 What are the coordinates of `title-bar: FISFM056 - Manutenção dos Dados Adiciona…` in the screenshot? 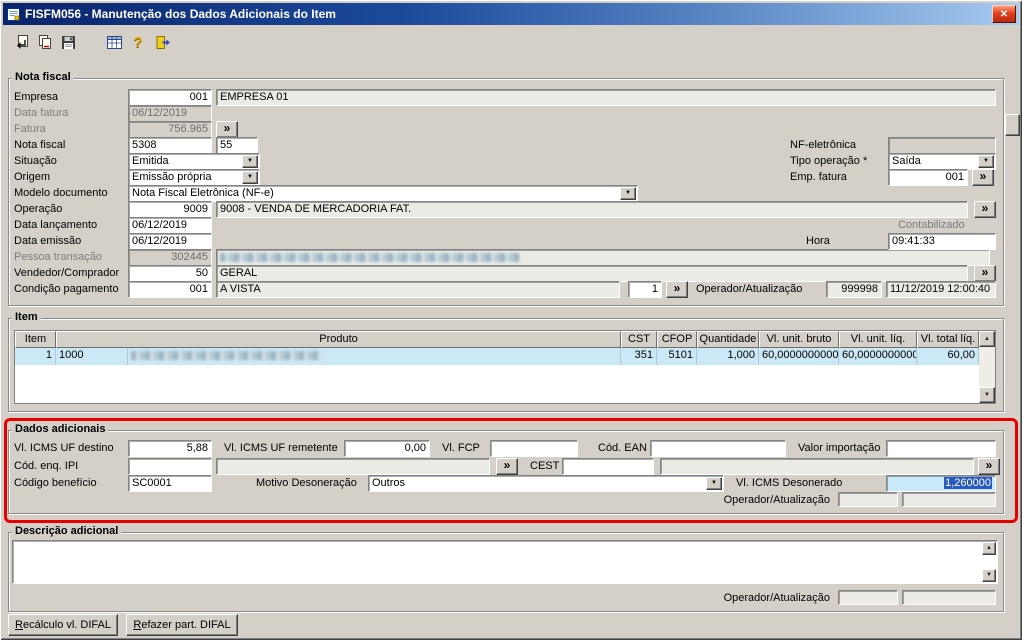 It's located at (511, 14).